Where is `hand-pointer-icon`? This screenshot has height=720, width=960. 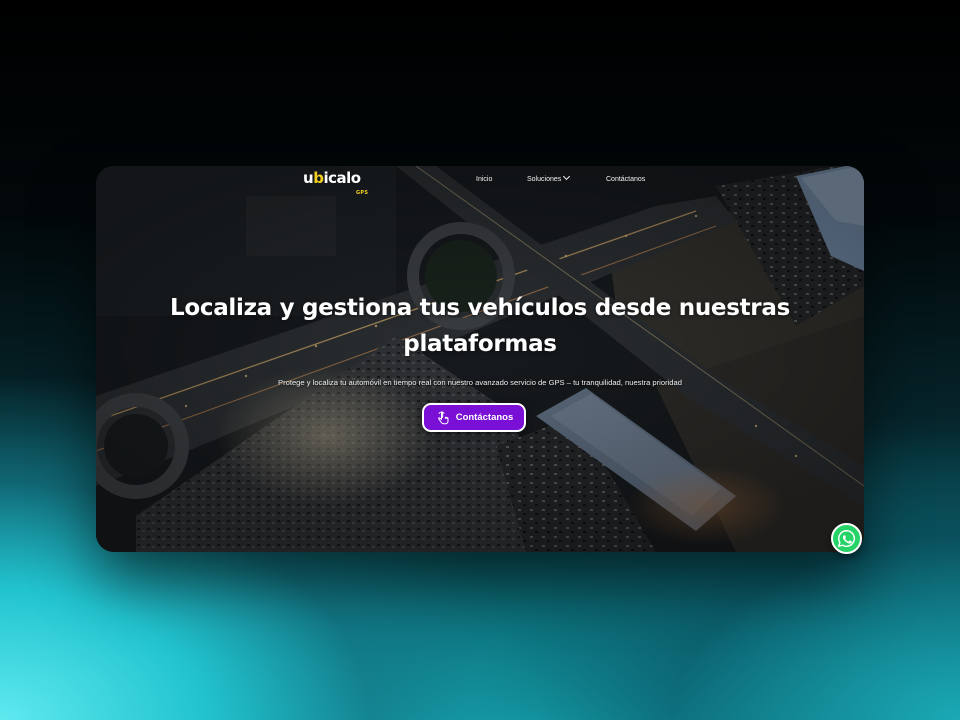 hand-pointer-icon is located at coordinates (443, 417).